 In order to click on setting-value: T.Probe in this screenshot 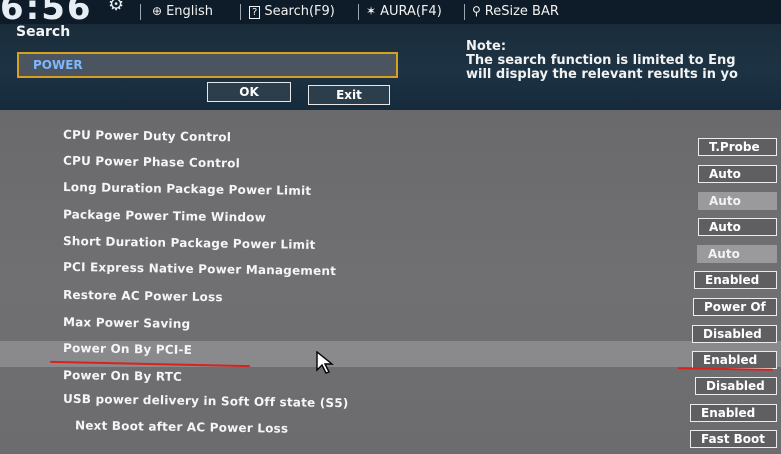, I will do `click(737, 147)`.